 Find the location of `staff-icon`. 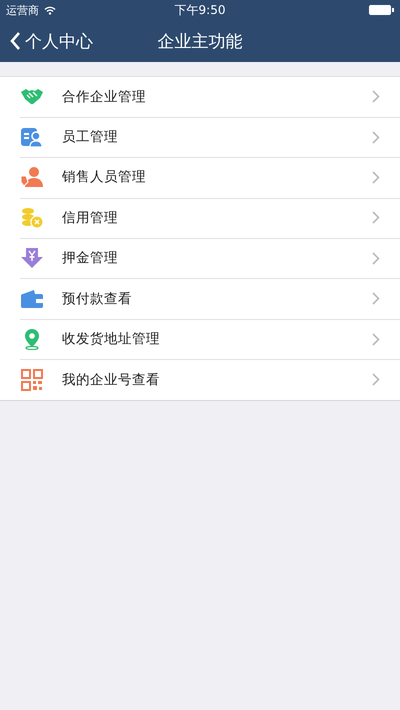

staff-icon is located at coordinates (32, 137).